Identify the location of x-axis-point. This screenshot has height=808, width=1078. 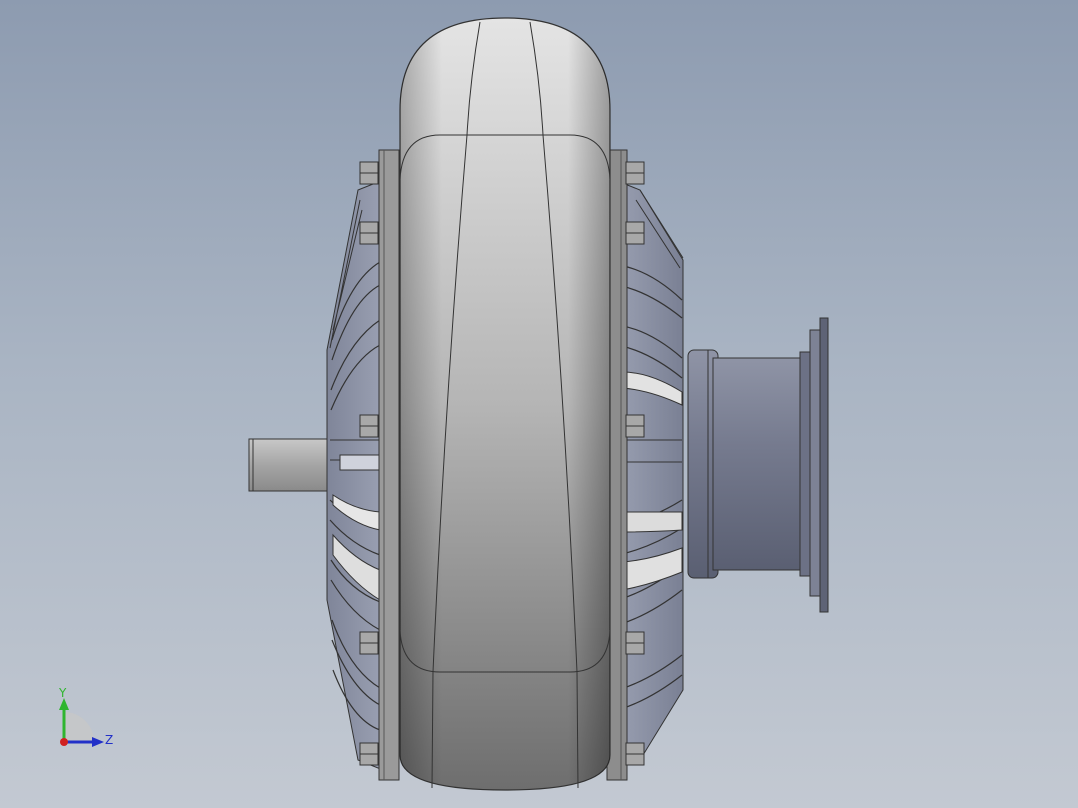
(64, 742).